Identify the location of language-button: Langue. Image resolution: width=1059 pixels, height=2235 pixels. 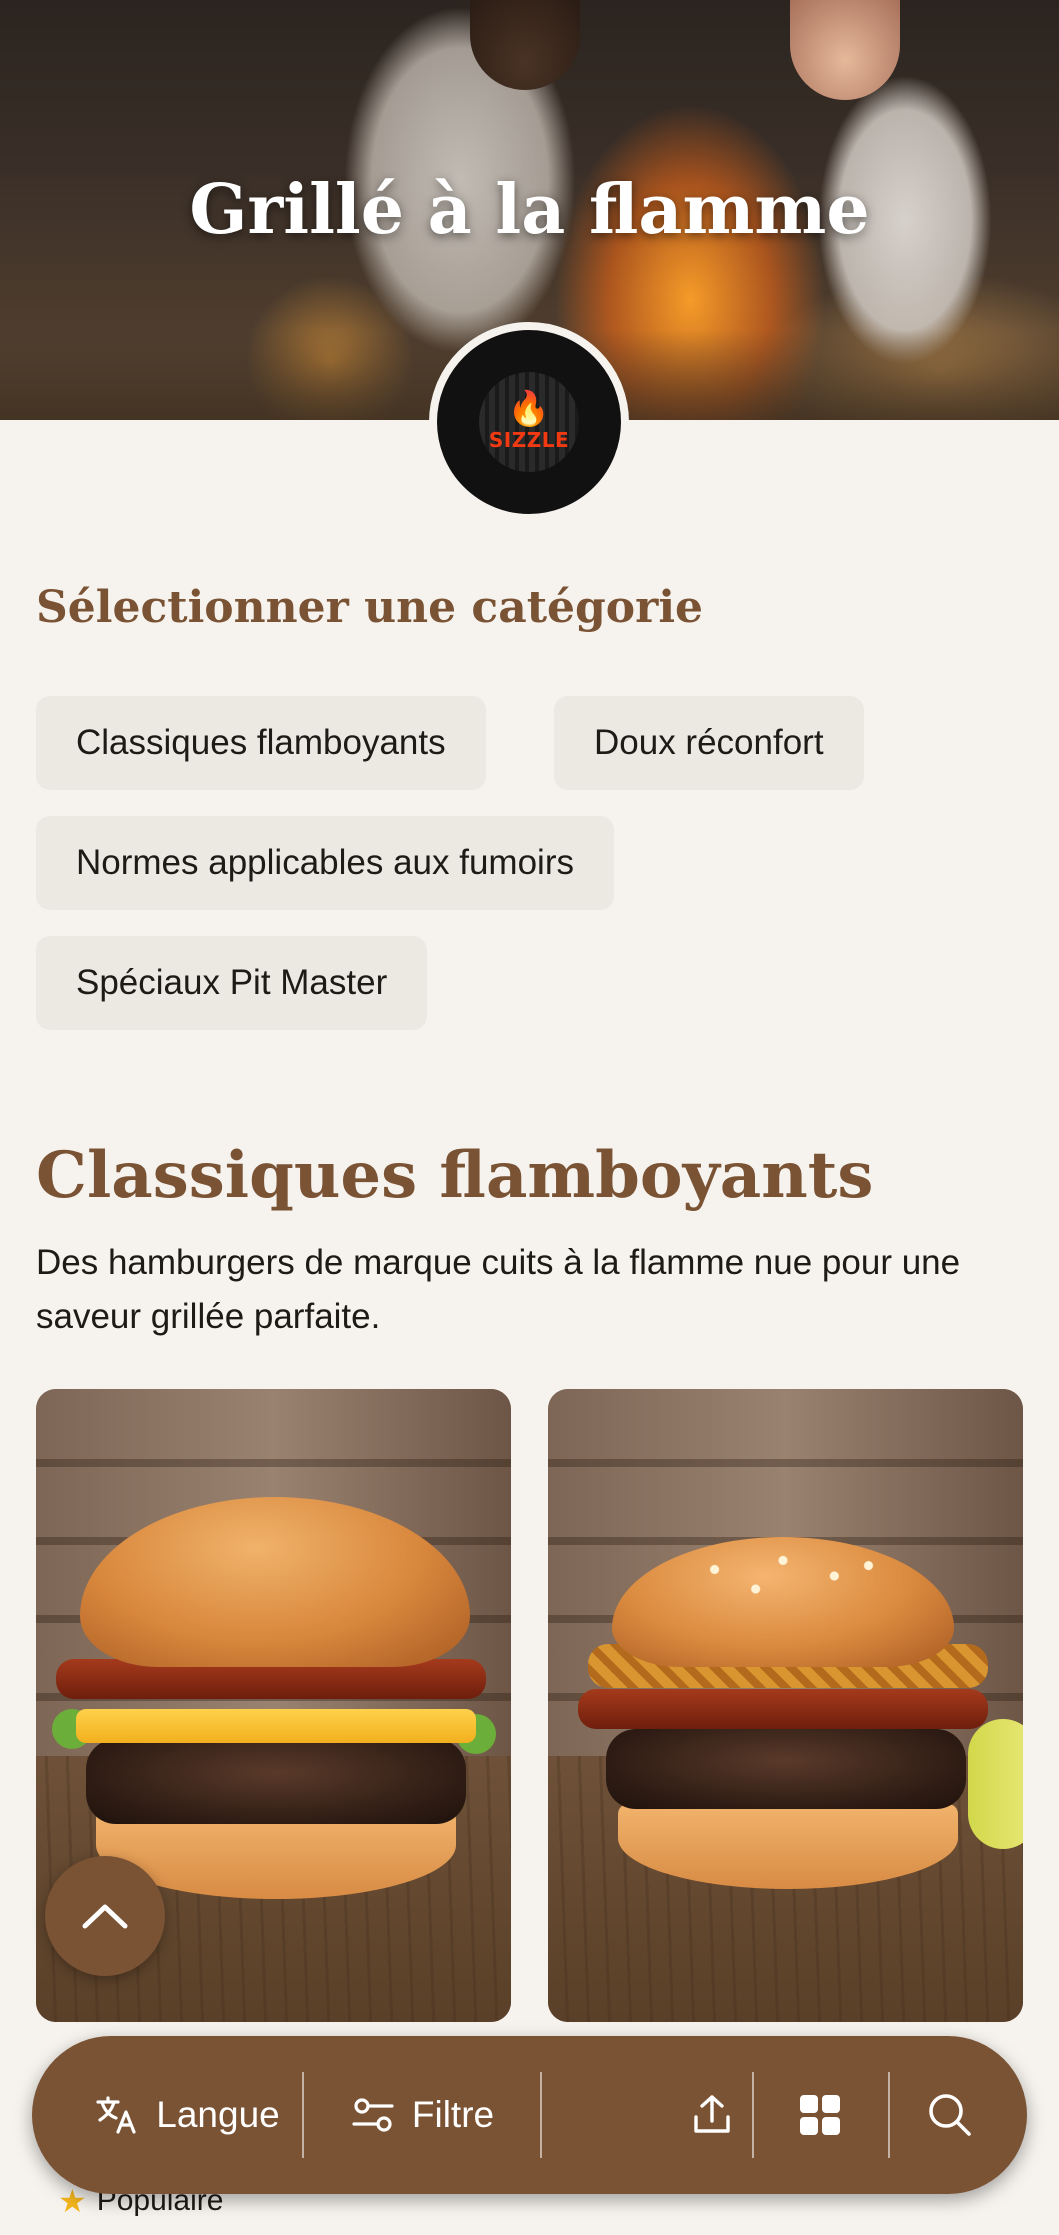
(187, 2115).